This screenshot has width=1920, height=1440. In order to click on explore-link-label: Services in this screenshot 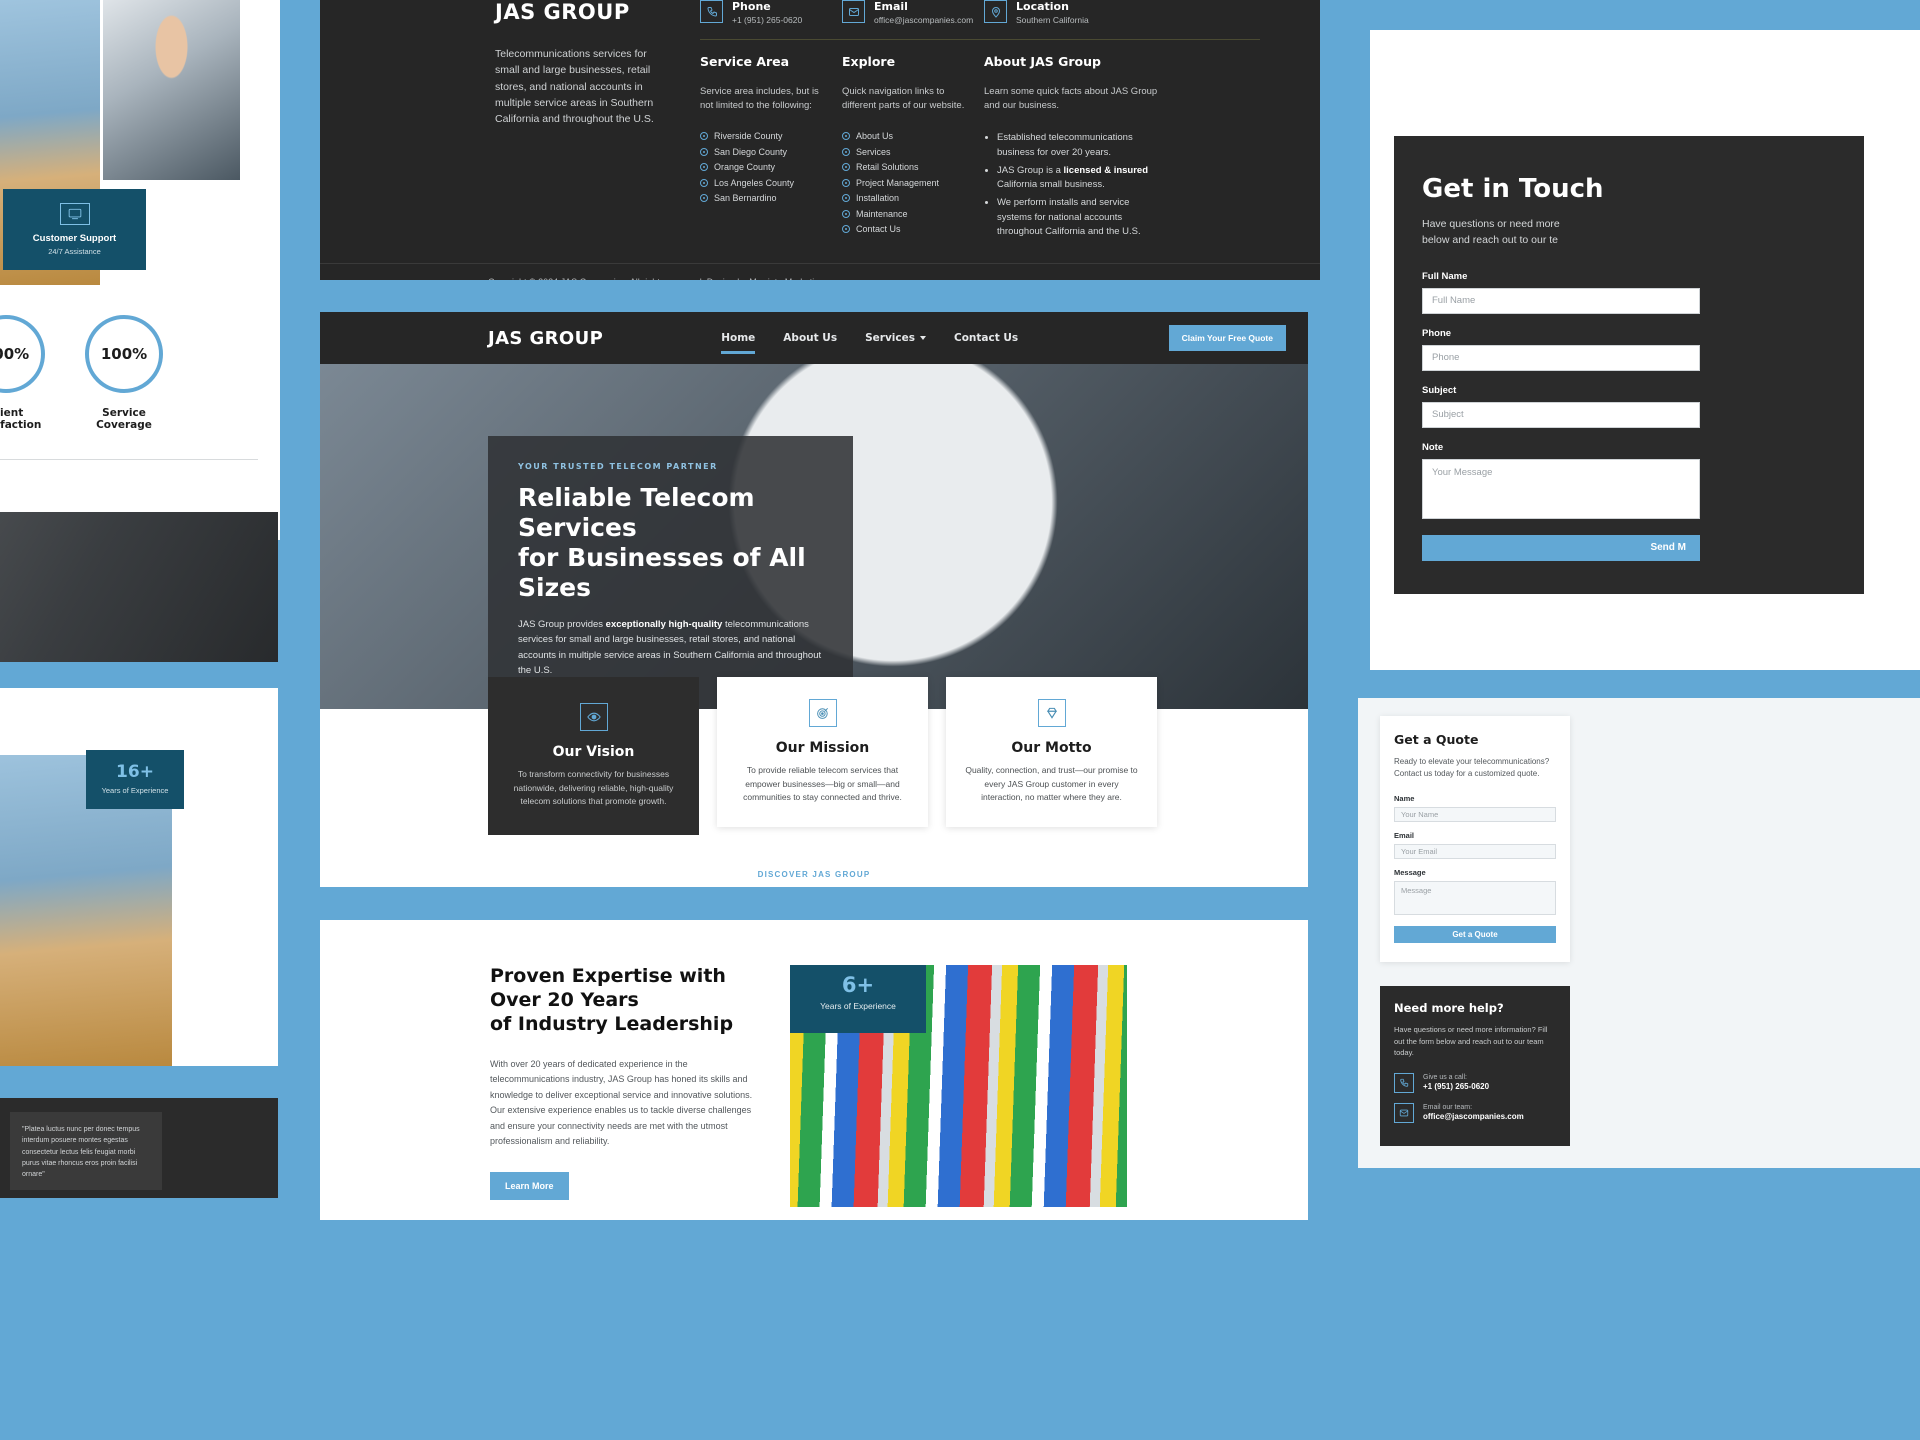, I will do `click(873, 151)`.